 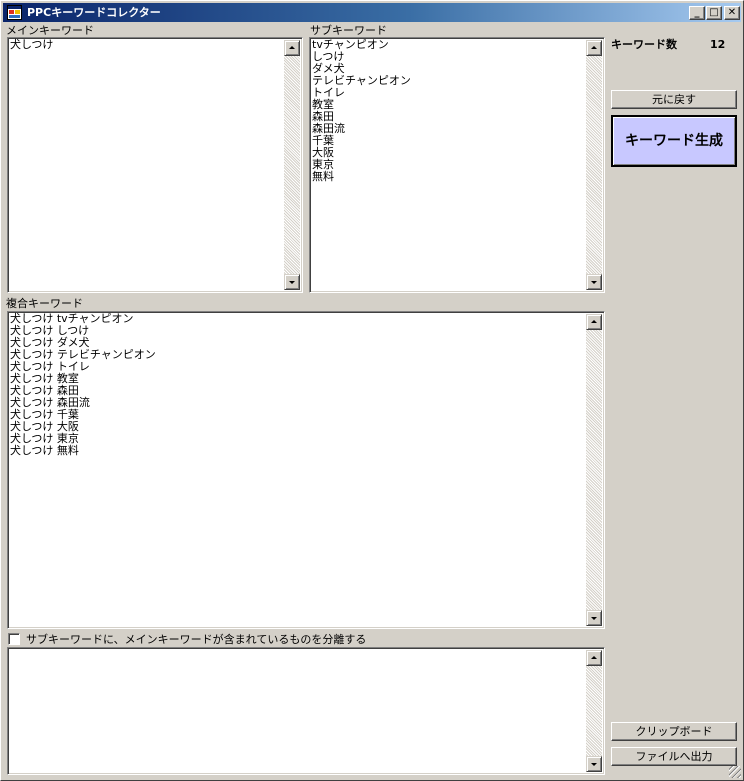 What do you see at coordinates (298, 403) in the screenshot?
I see `list-item: 犬しつけ 森田流` at bounding box center [298, 403].